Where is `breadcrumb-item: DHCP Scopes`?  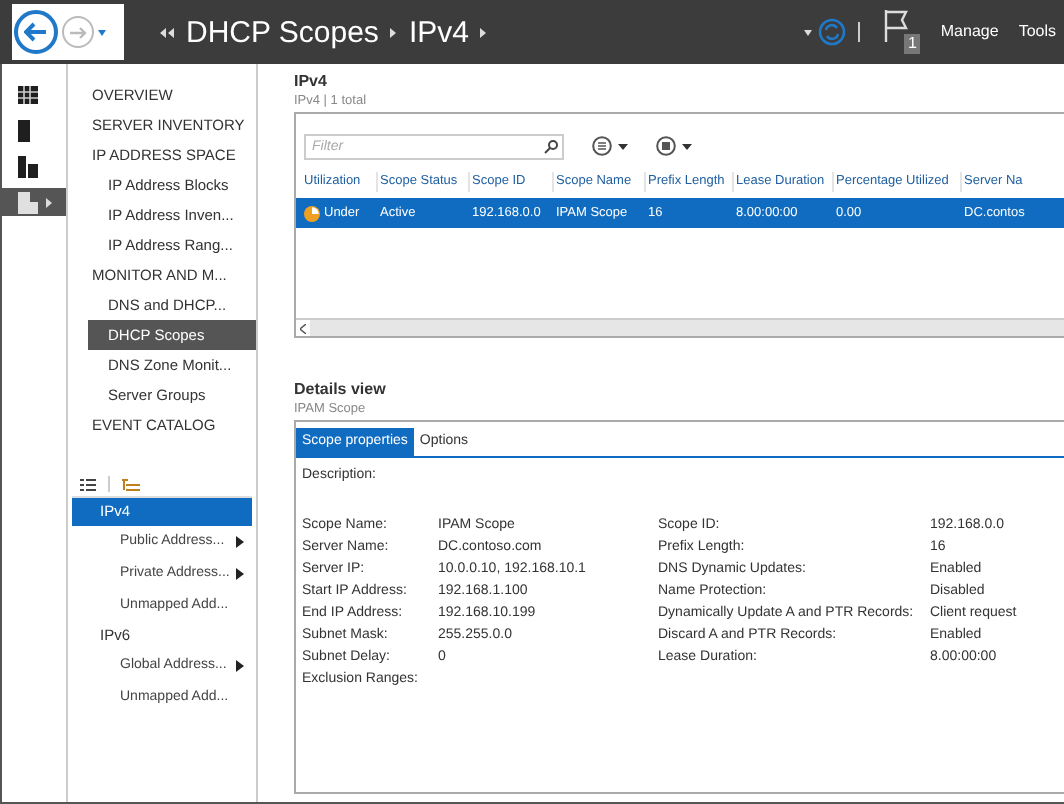 breadcrumb-item: DHCP Scopes is located at coordinates (282, 32).